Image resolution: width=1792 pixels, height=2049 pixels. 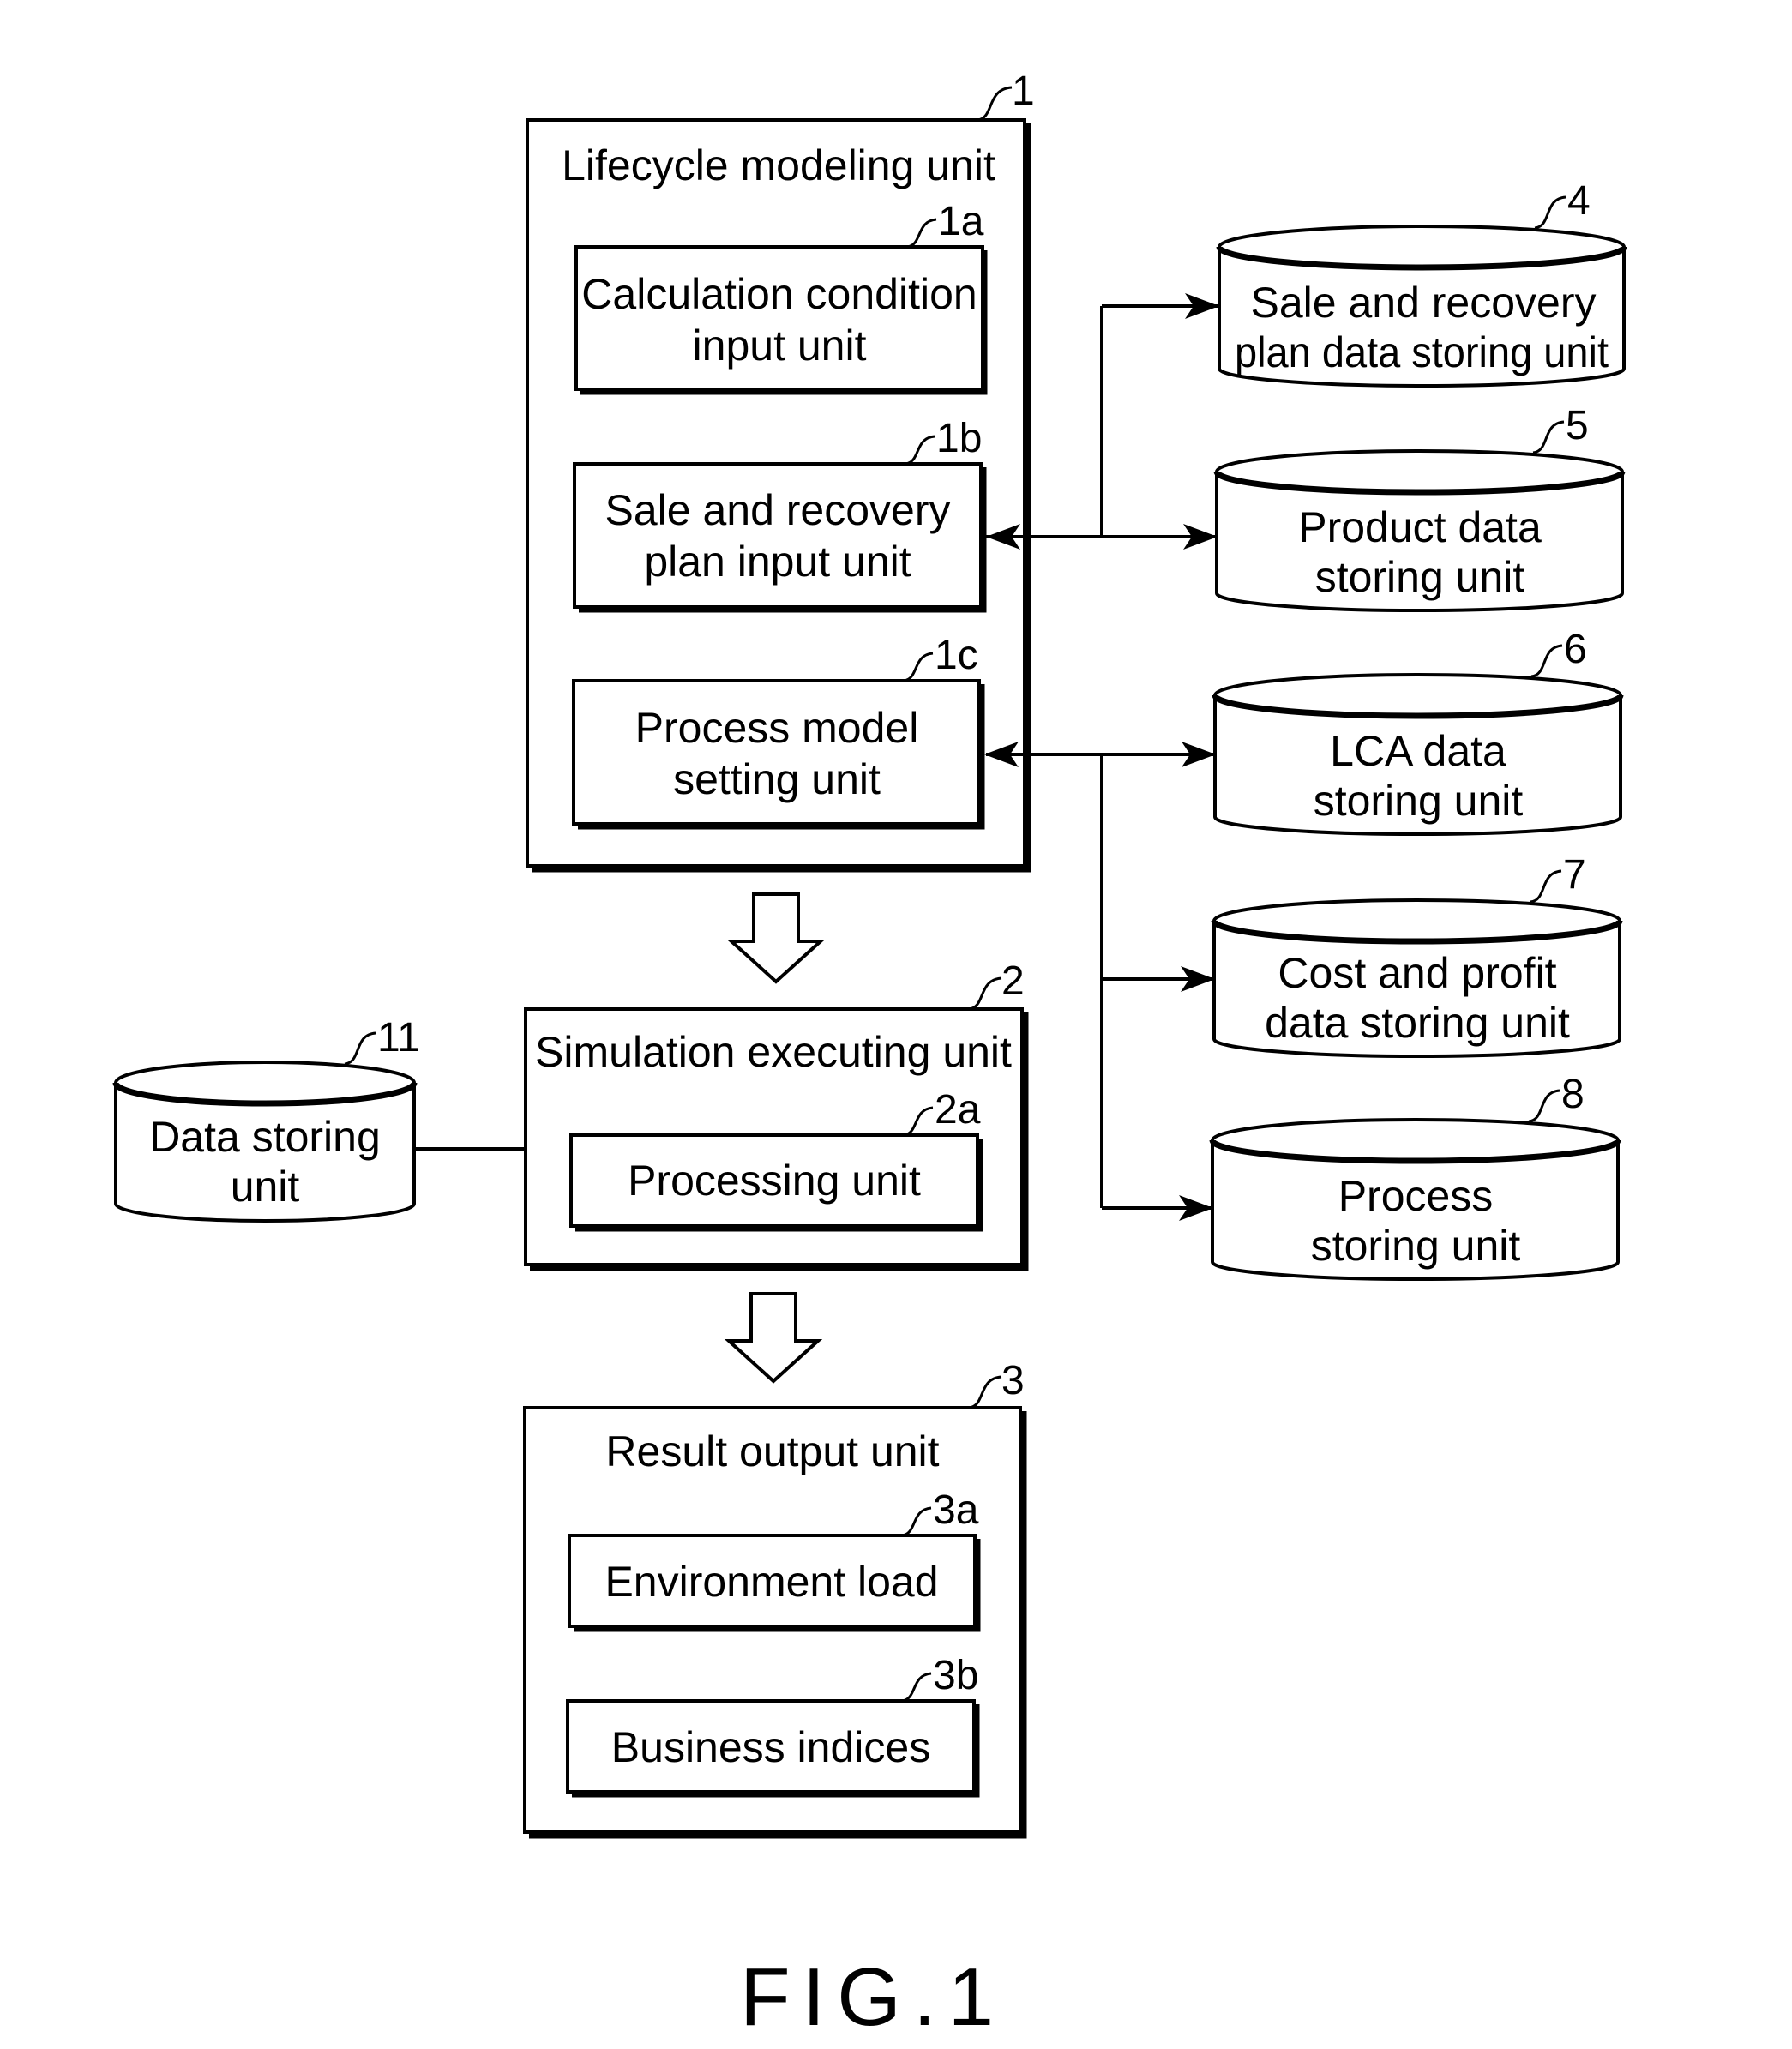 I want to click on ref-label-8: 8, so click(x=1573, y=1095).